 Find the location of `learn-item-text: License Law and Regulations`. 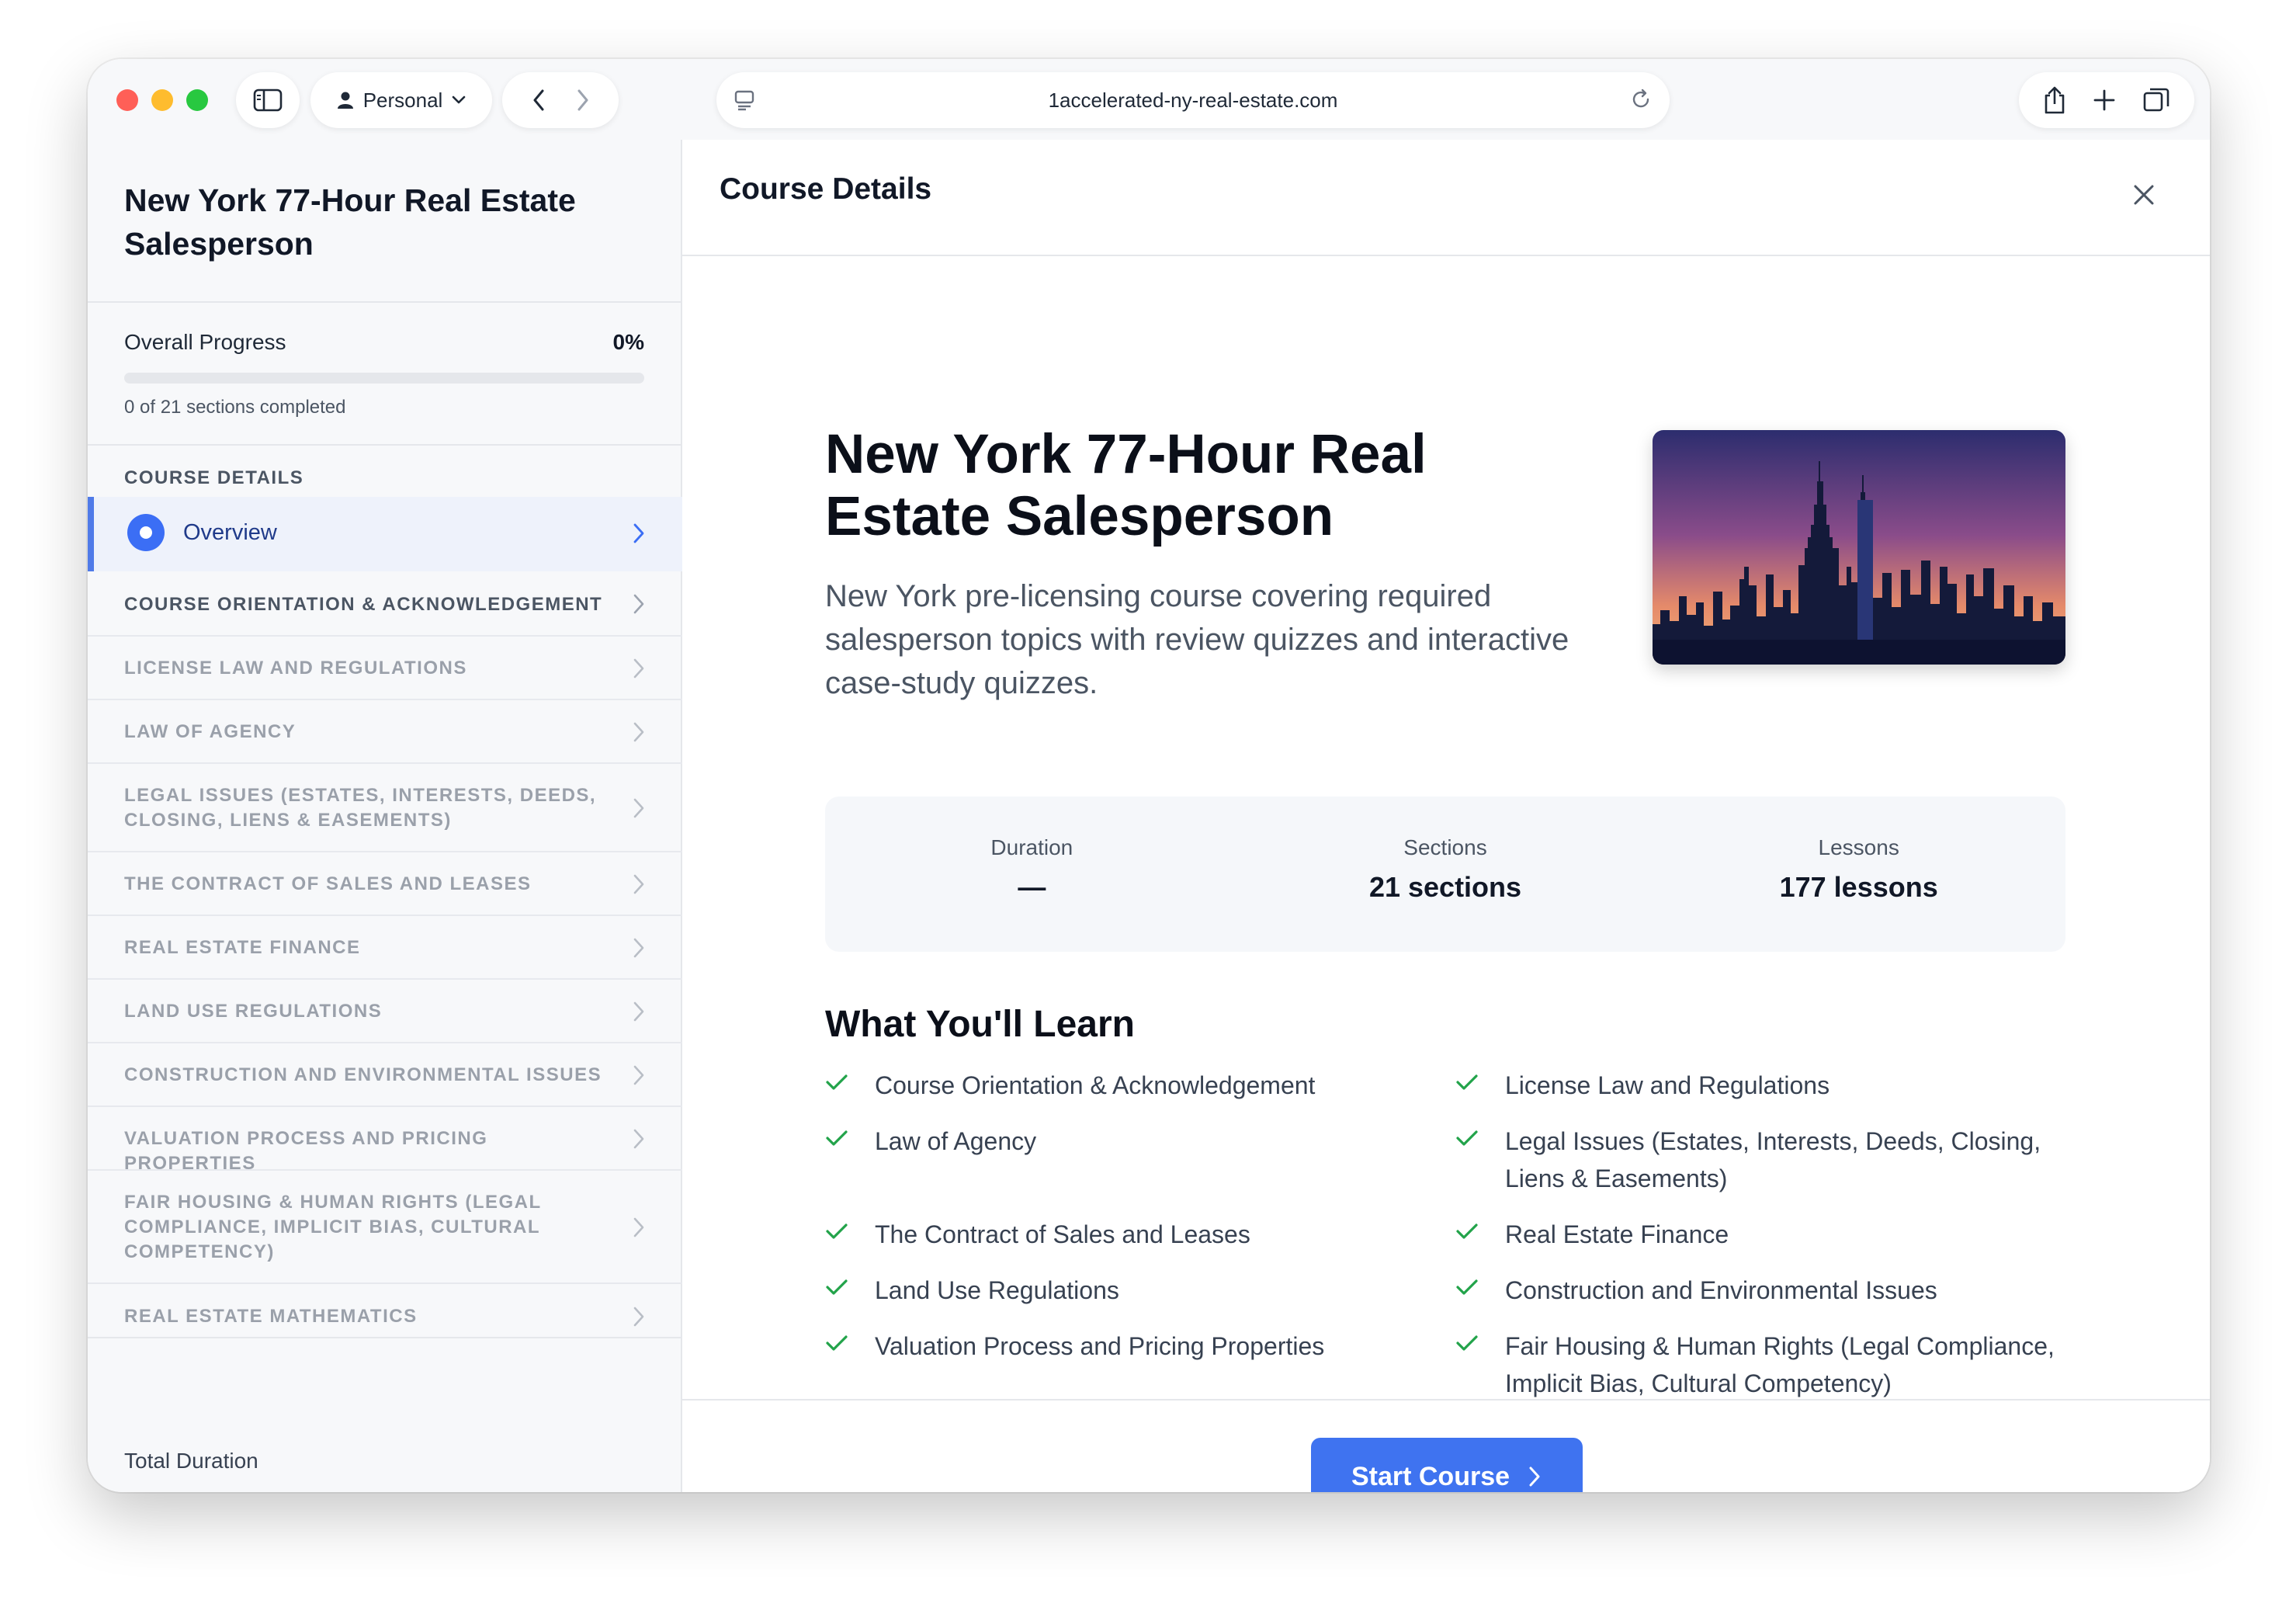

learn-item-text: License Law and Regulations is located at coordinates (1667, 1085).